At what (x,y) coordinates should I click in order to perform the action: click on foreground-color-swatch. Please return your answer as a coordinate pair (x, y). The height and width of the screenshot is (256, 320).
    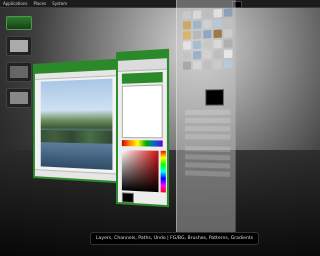
    Looking at the image, I should click on (214, 97).